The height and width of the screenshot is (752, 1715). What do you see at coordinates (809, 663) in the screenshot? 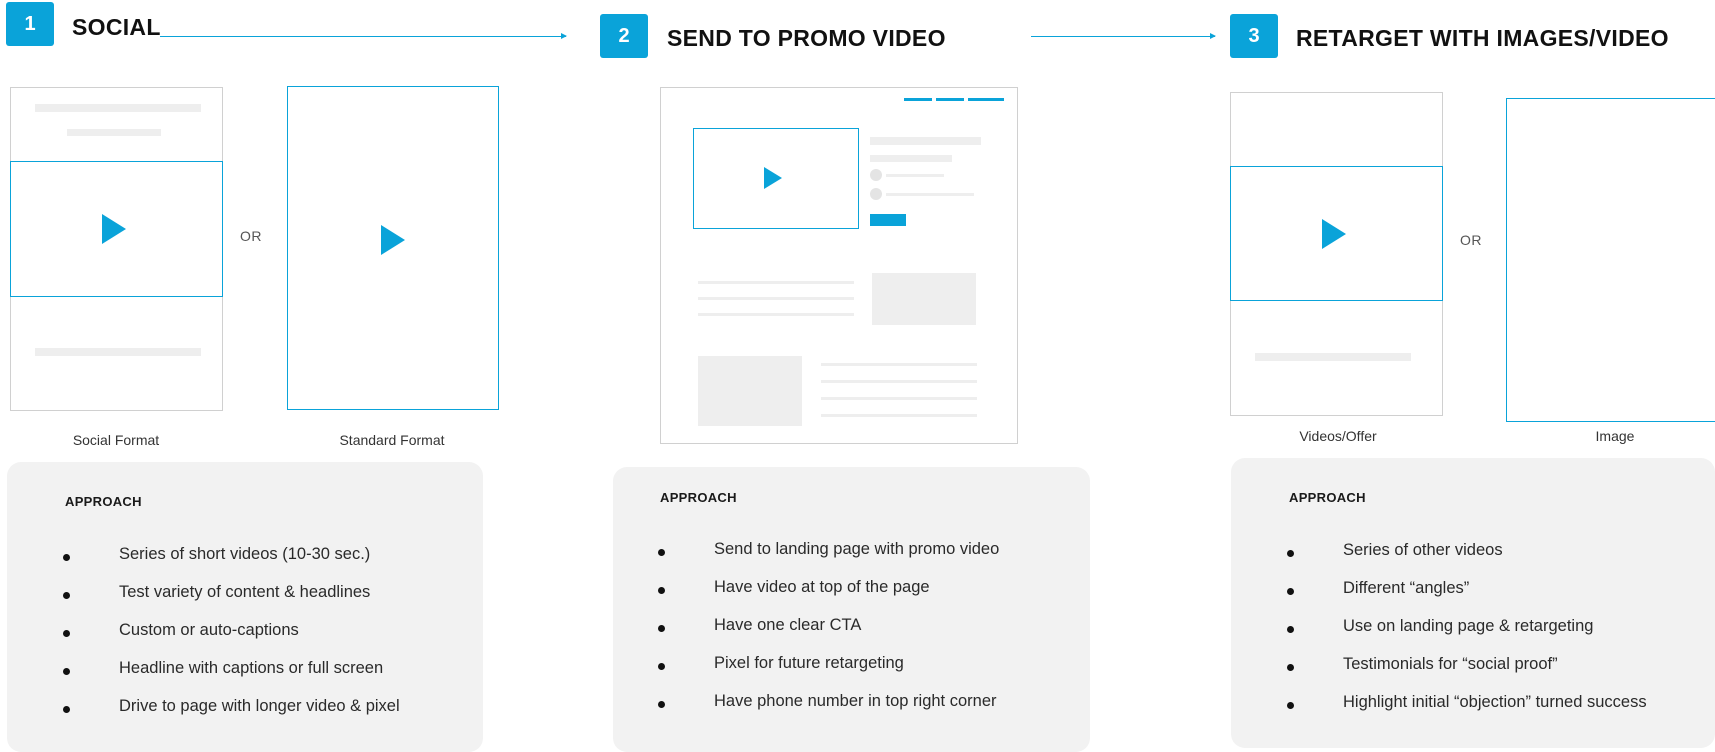
I see `list-item-text: Pixel for future retargeting` at bounding box center [809, 663].